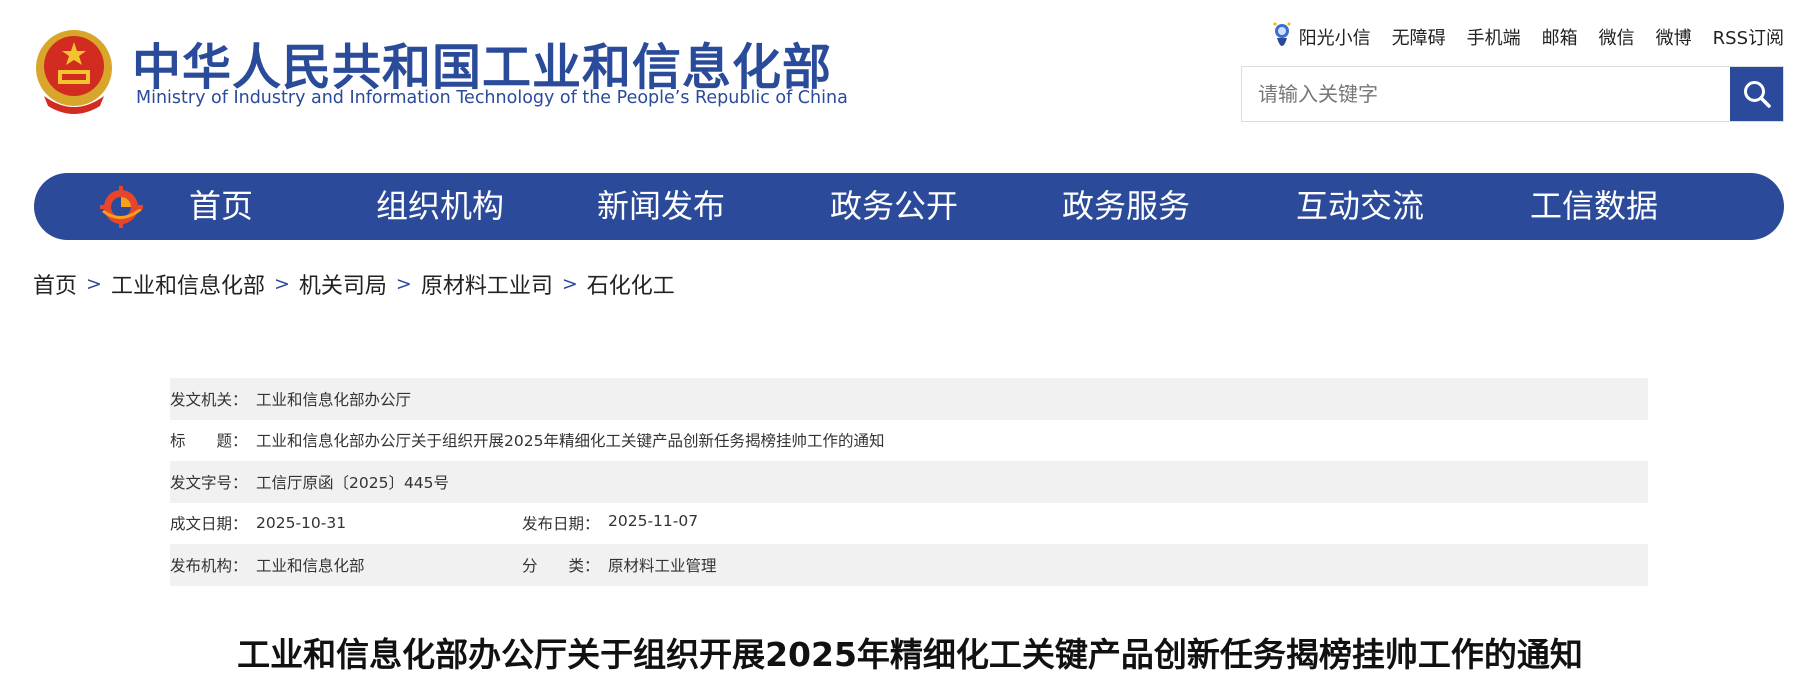 The height and width of the screenshot is (693, 1820). What do you see at coordinates (301, 523) in the screenshot?
I see `meta-written-date: 2025-10-31` at bounding box center [301, 523].